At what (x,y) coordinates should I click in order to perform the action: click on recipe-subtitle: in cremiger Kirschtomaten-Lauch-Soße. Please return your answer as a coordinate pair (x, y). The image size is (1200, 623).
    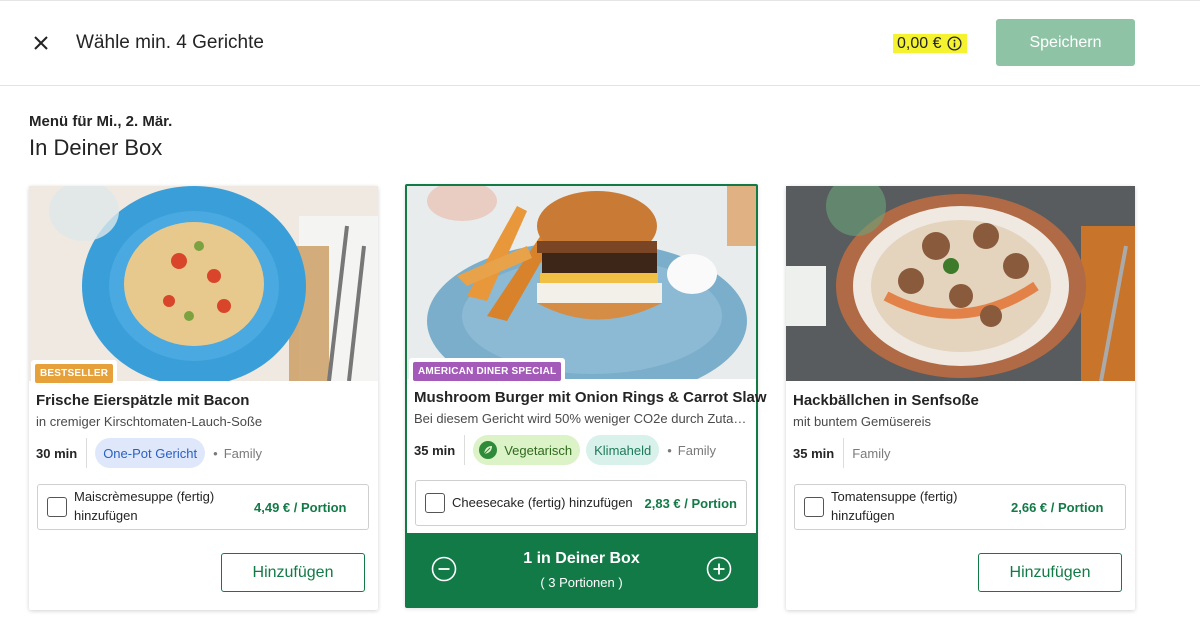
    Looking at the image, I should click on (149, 421).